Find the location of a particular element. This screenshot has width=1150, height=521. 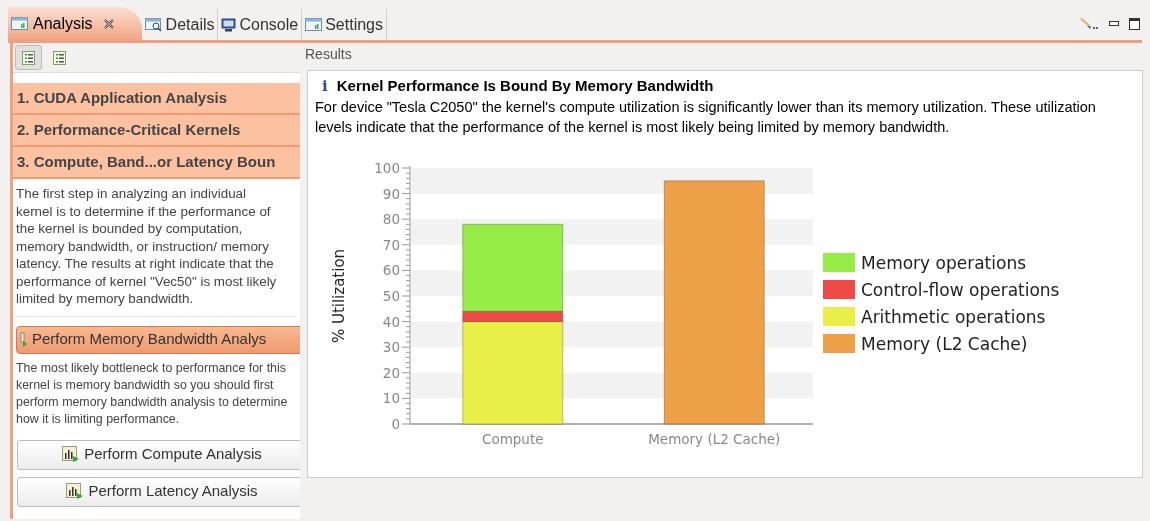

legend-label: Memory (L2 Cache) is located at coordinates (944, 344).